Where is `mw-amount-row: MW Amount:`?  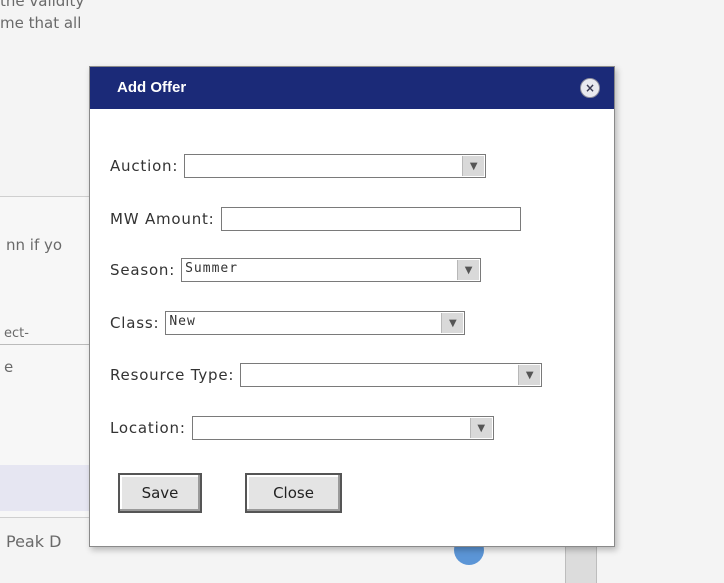 mw-amount-row: MW Amount: is located at coordinates (315, 219).